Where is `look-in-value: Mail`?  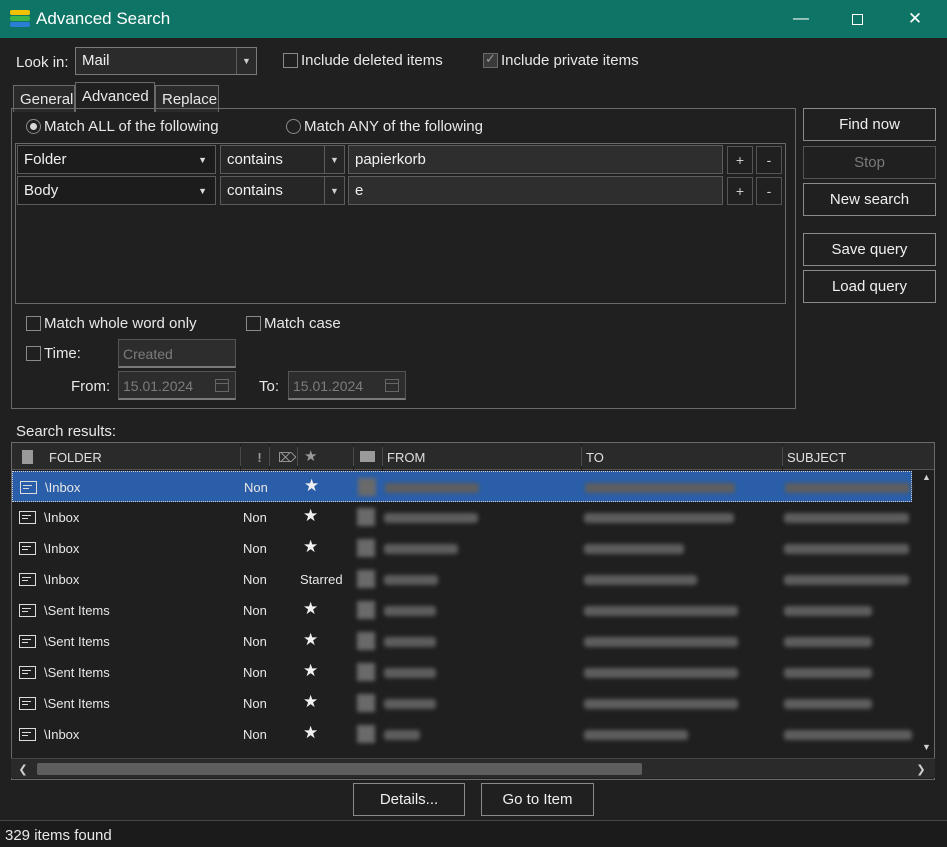
look-in-value: Mail is located at coordinates (96, 60).